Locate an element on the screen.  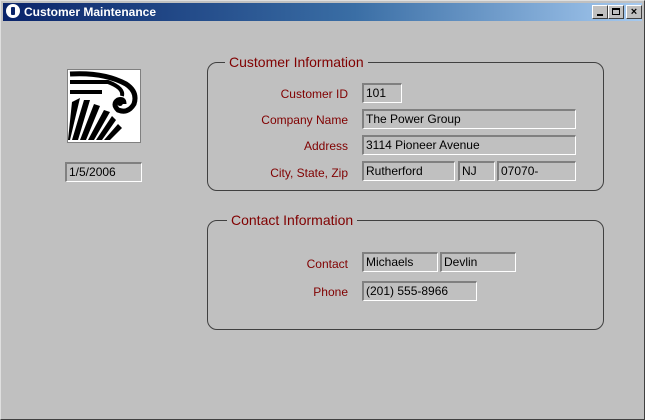
address-label: Address is located at coordinates (325, 146).